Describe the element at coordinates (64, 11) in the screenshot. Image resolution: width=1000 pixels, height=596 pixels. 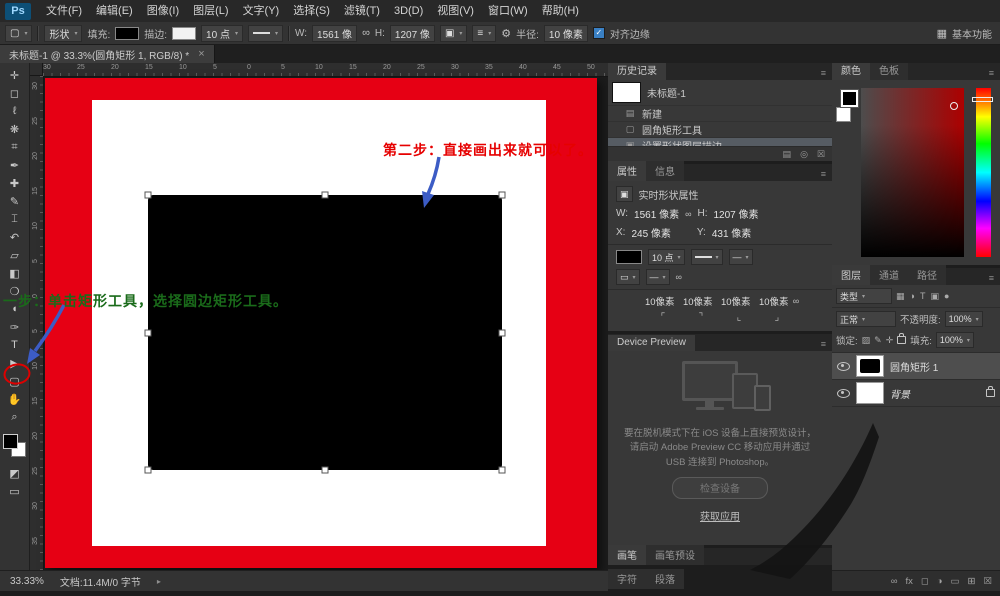
I see `menu-item: 文件(F)` at that location.